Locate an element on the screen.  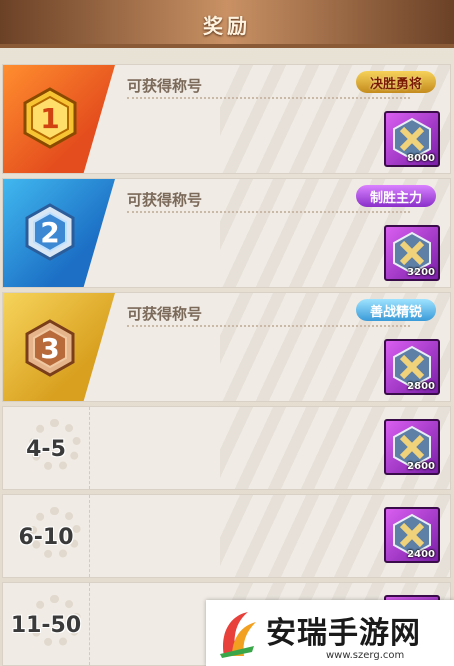
reward-header: 奖励 is located at coordinates (227, 24).